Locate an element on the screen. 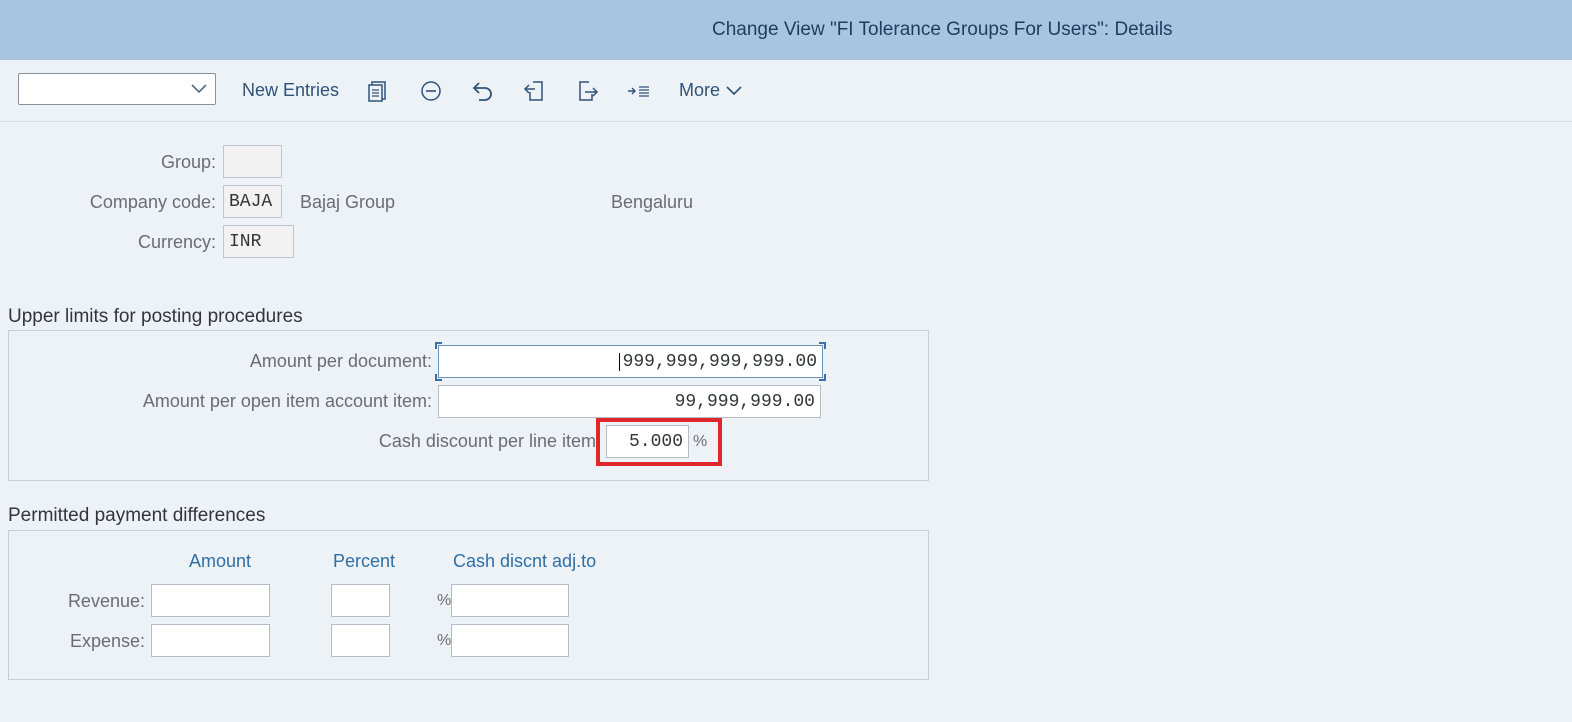 Image resolution: width=1572 pixels, height=722 pixels. amount-per-document-label: Amount per document: is located at coordinates (340, 361).